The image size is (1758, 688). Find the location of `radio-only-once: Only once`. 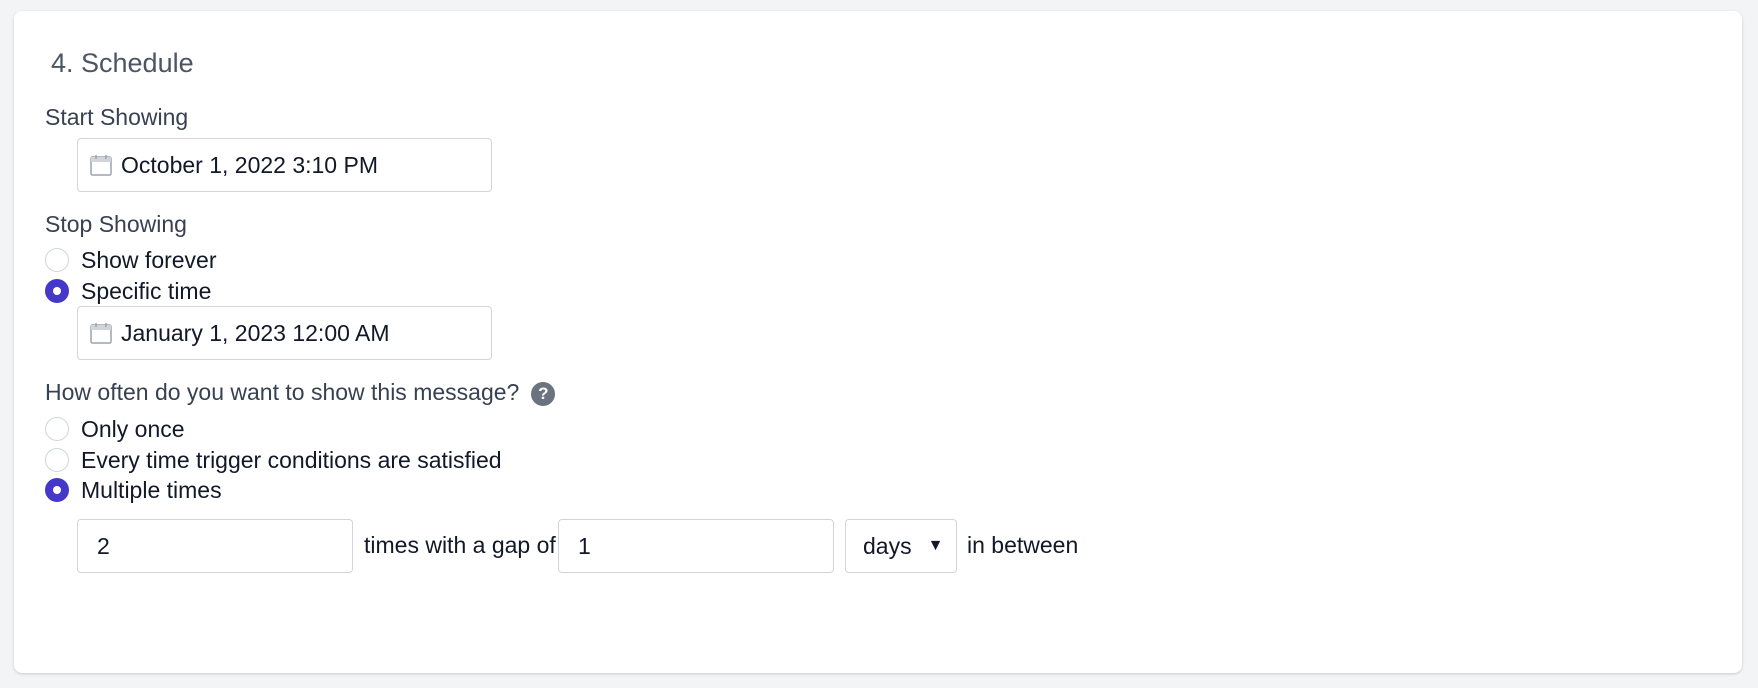

radio-only-once: Only once is located at coordinates (115, 429).